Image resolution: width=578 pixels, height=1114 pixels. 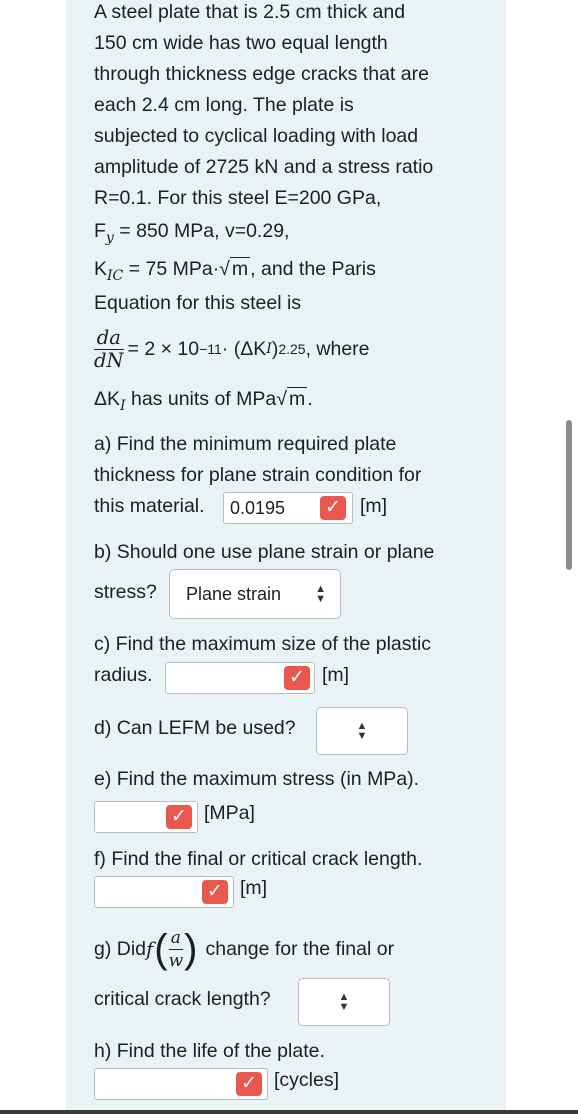 I want to click on kic-subscript: IC, so click(x=115, y=276).